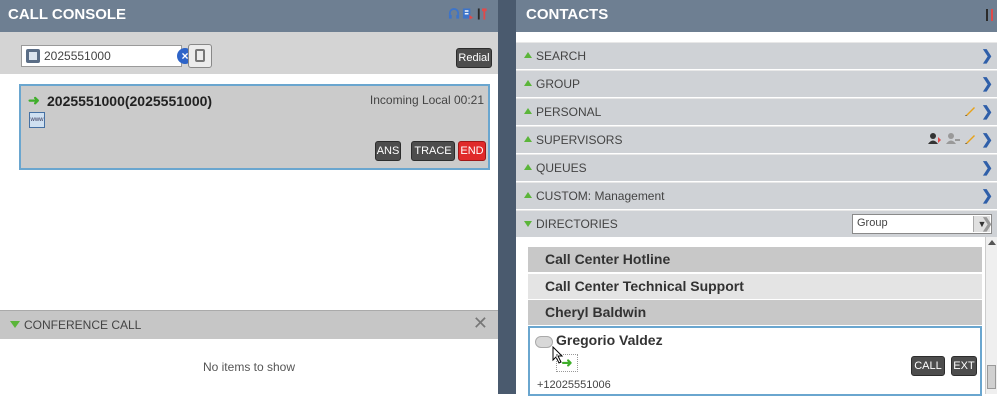 The width and height of the screenshot is (997, 396). What do you see at coordinates (200, 56) in the screenshot?
I see `dial-phone-button` at bounding box center [200, 56].